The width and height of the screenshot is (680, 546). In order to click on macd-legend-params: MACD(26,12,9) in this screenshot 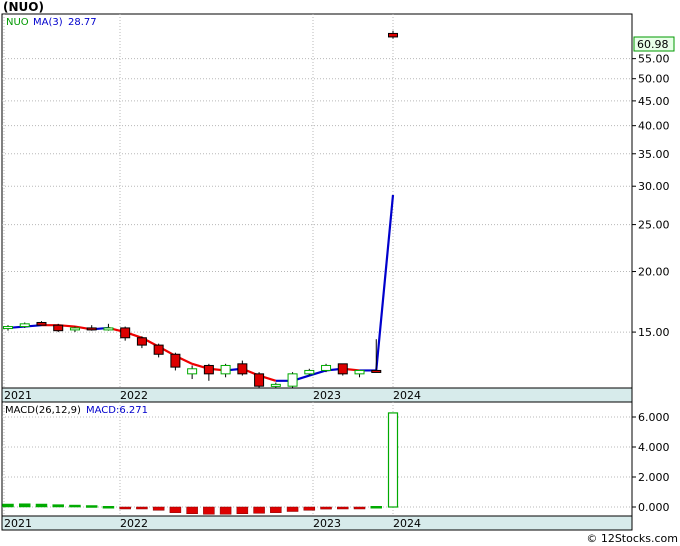, I will do `click(43, 410)`.